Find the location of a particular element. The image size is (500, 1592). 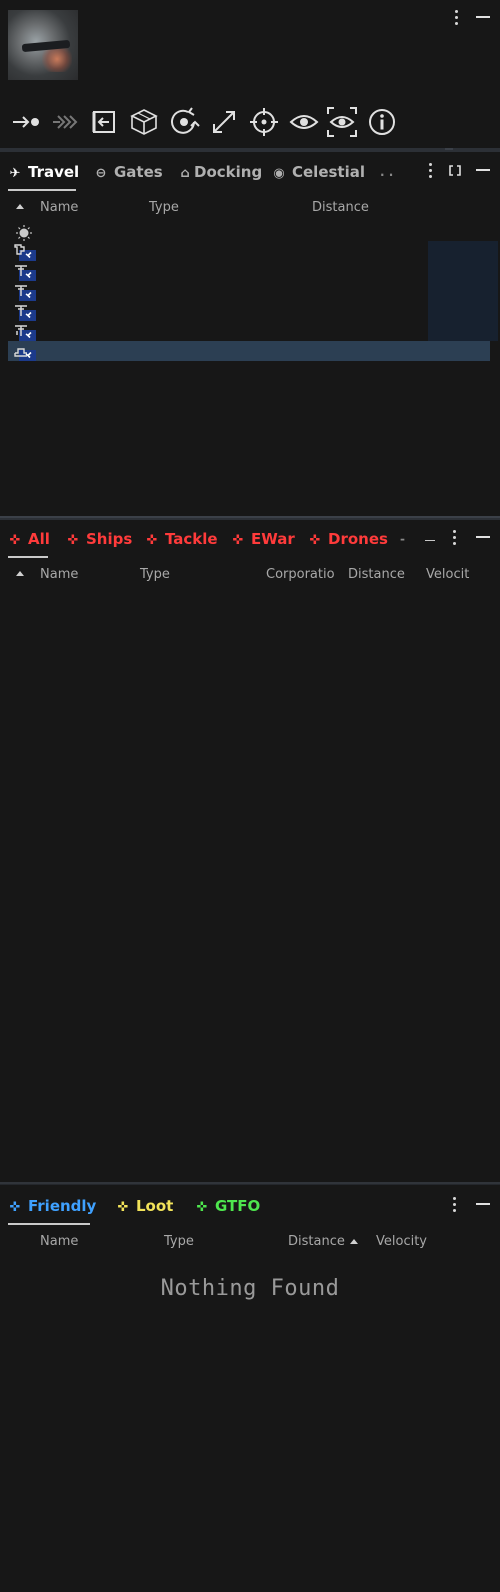

tab-label: - is located at coordinates (402, 539).